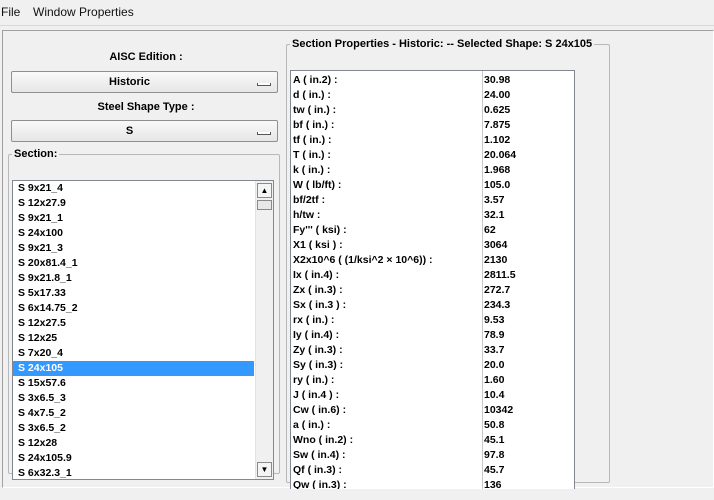  Describe the element at coordinates (317, 185) in the screenshot. I see `property-name: W ( lb/ft) :` at that location.